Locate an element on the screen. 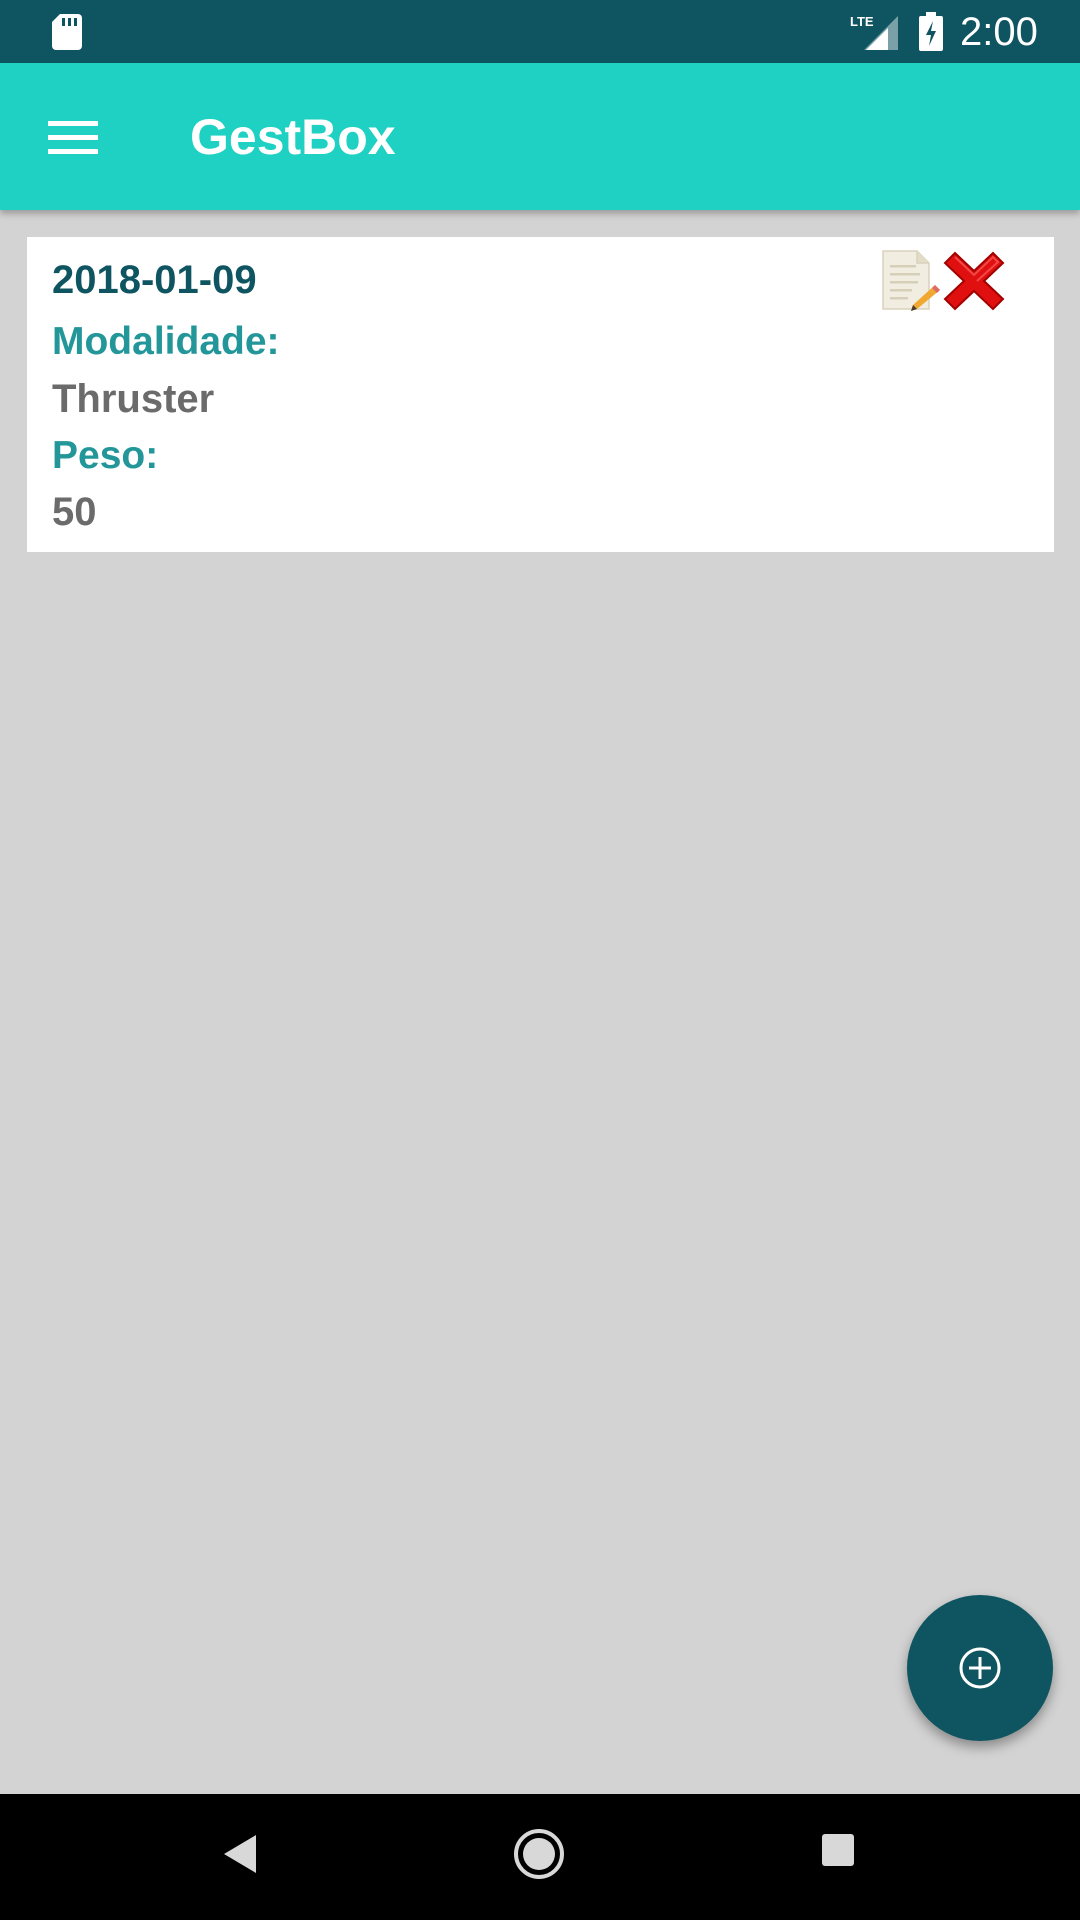  back-icon is located at coordinates (240, 1854).